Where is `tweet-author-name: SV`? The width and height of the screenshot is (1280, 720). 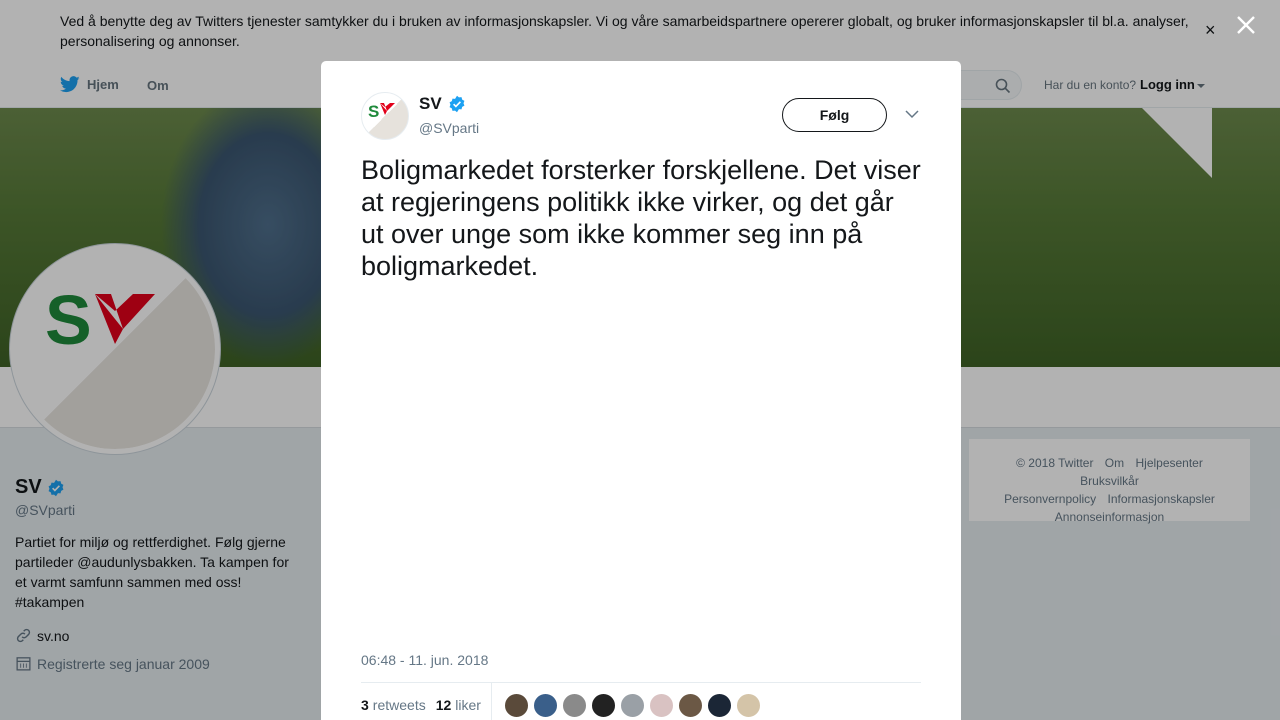
tweet-author-name: SV is located at coordinates (442, 104).